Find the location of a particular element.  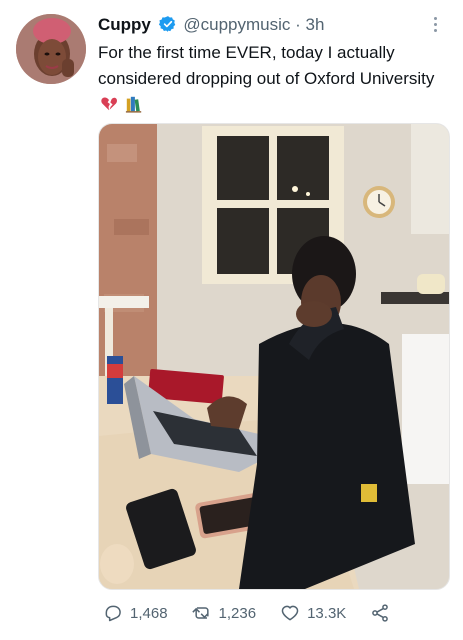

share-button is located at coordinates (383, 613).